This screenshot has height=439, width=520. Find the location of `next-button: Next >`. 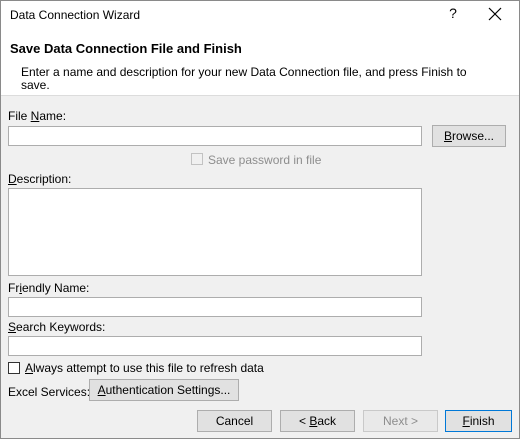

next-button: Next > is located at coordinates (400, 421).